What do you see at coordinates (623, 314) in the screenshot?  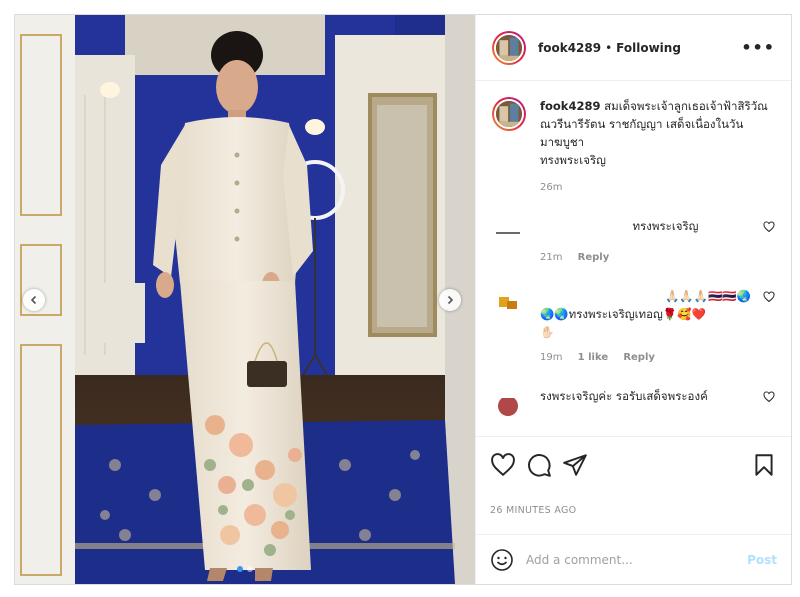 I see `comment-text-line: 🌏🌏ทรงพระเจริญเทอญ🌹🥰❤️` at bounding box center [623, 314].